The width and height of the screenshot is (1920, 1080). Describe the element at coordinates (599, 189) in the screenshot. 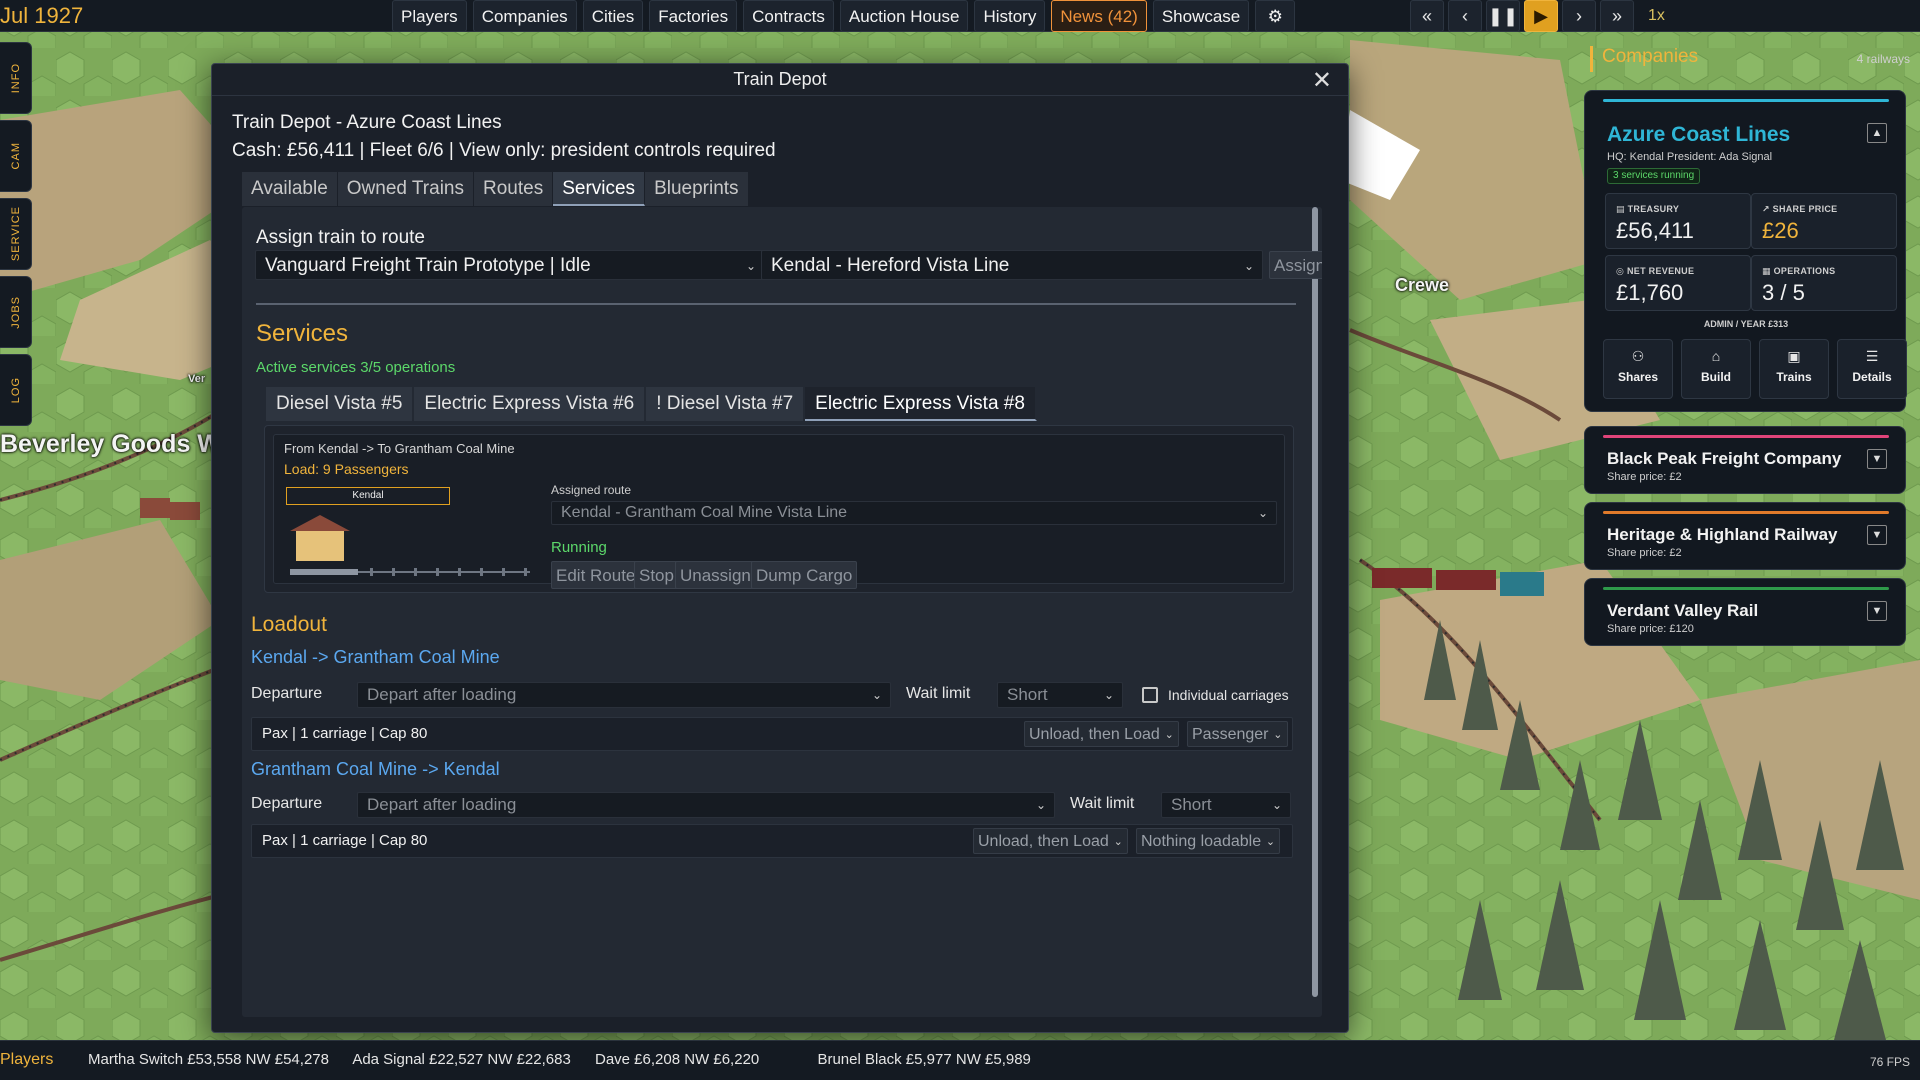

I see `tab-services: Services` at that location.